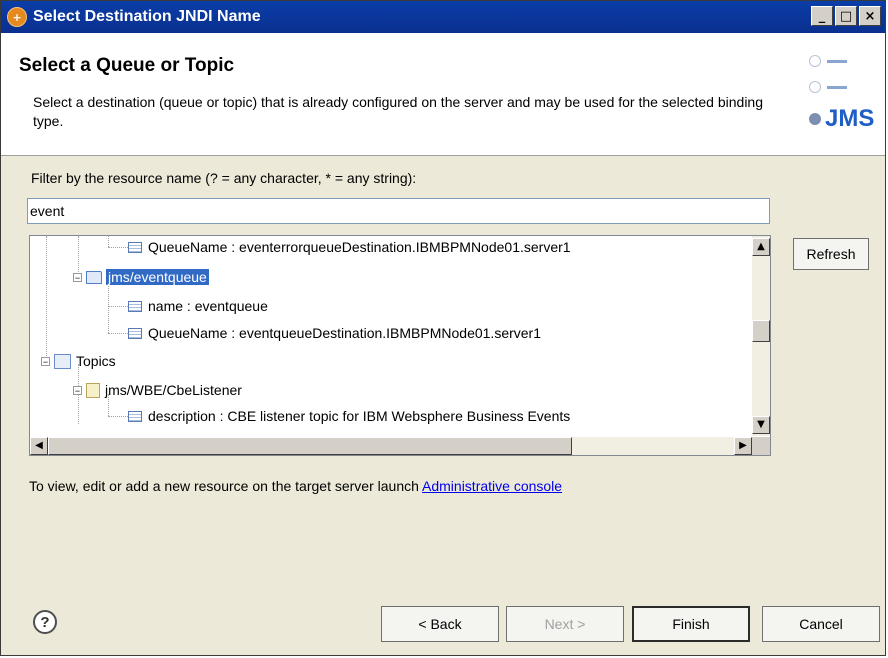 The width and height of the screenshot is (888, 658). Describe the element at coordinates (208, 306) in the screenshot. I see `tree-item-label: name : eventqueue` at that location.